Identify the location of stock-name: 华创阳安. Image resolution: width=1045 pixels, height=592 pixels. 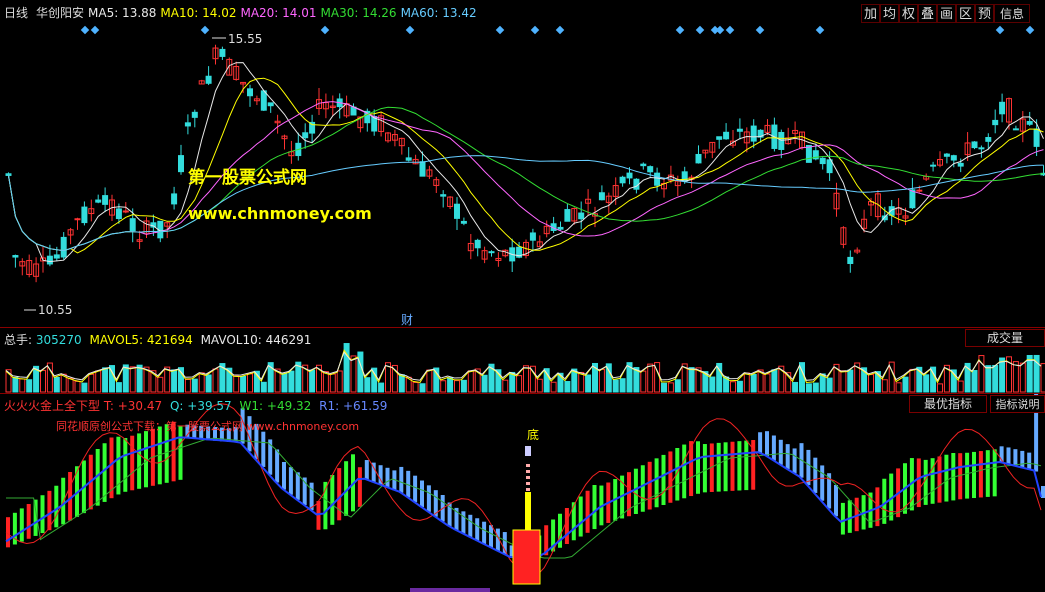
(60, 13).